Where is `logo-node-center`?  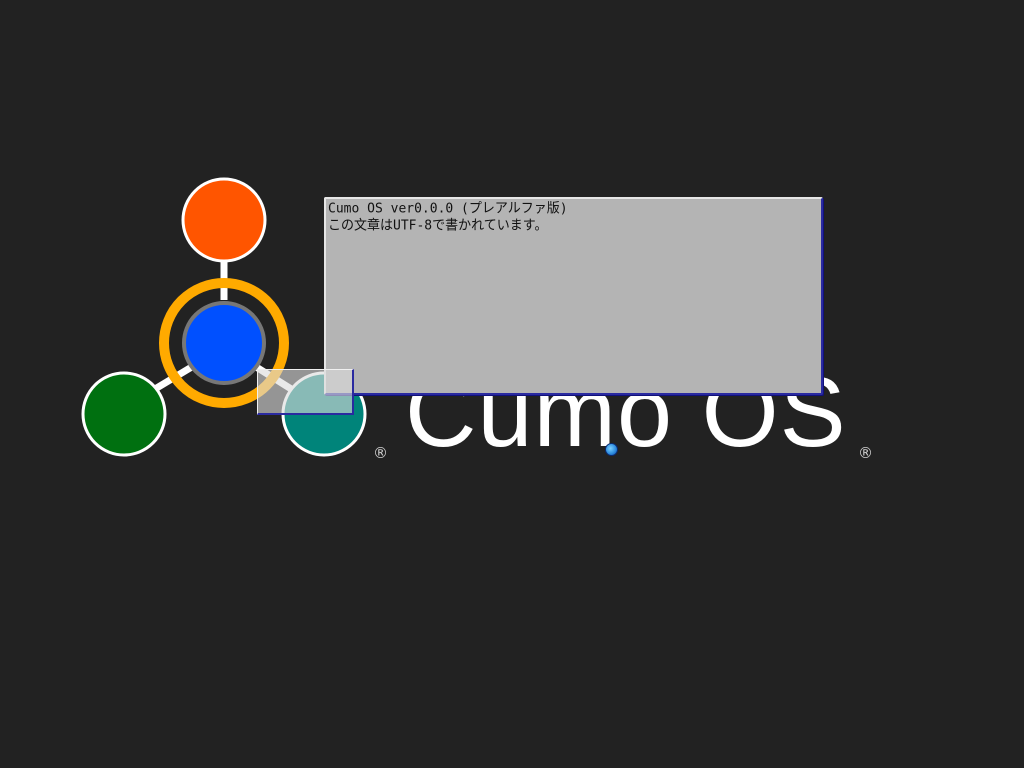 logo-node-center is located at coordinates (224, 343).